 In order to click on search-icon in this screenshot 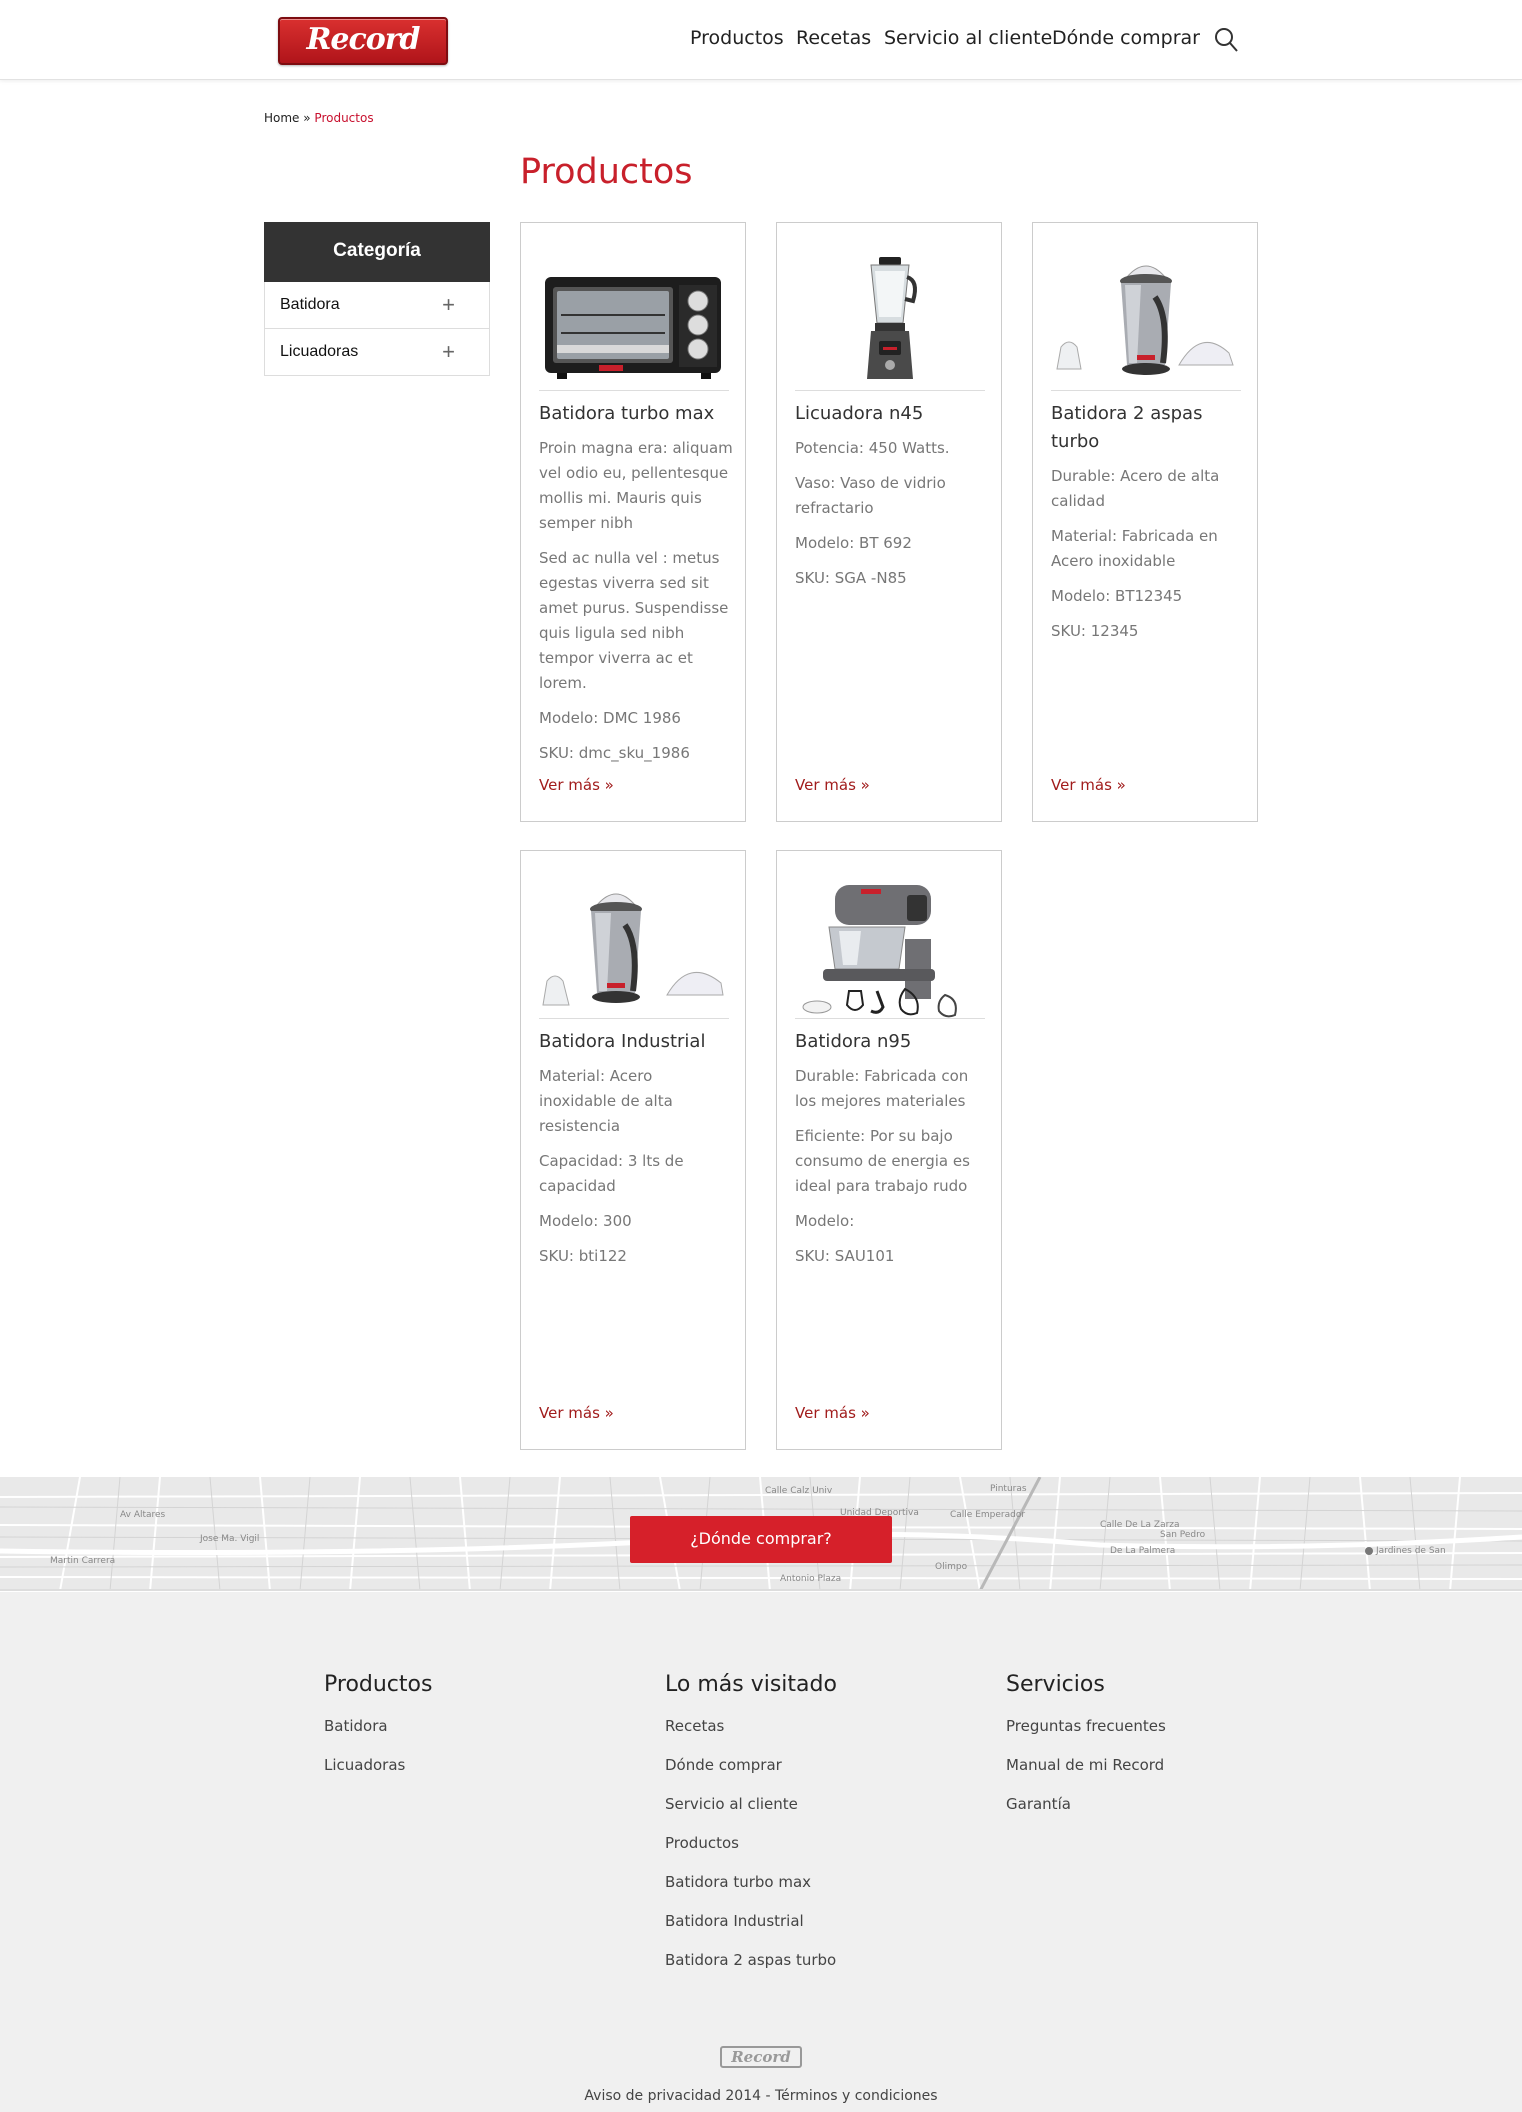, I will do `click(1226, 40)`.